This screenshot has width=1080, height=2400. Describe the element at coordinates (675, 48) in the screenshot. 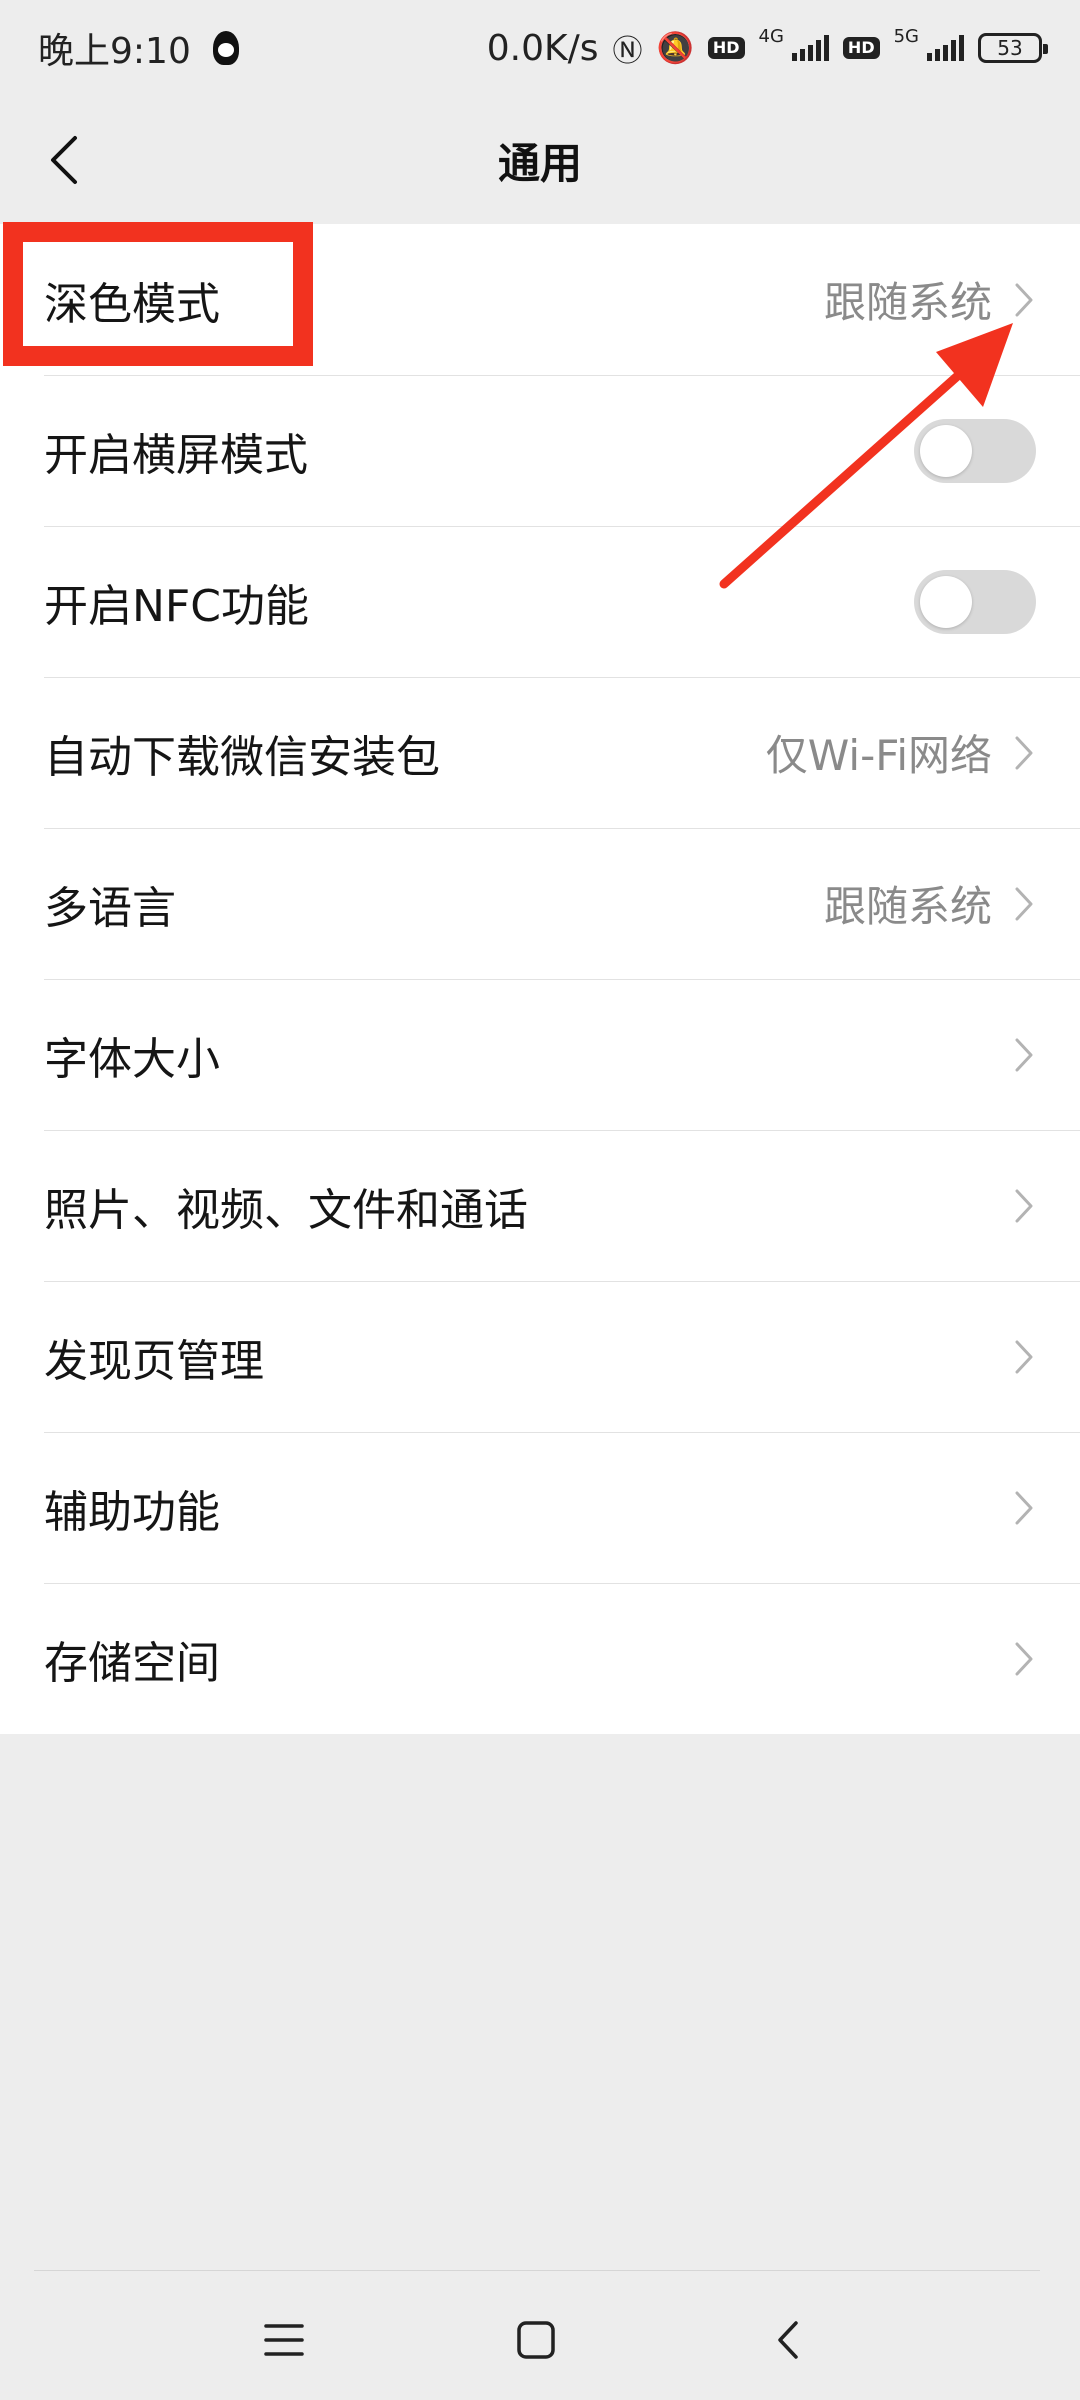

I see `mute-icon: 🔕` at that location.